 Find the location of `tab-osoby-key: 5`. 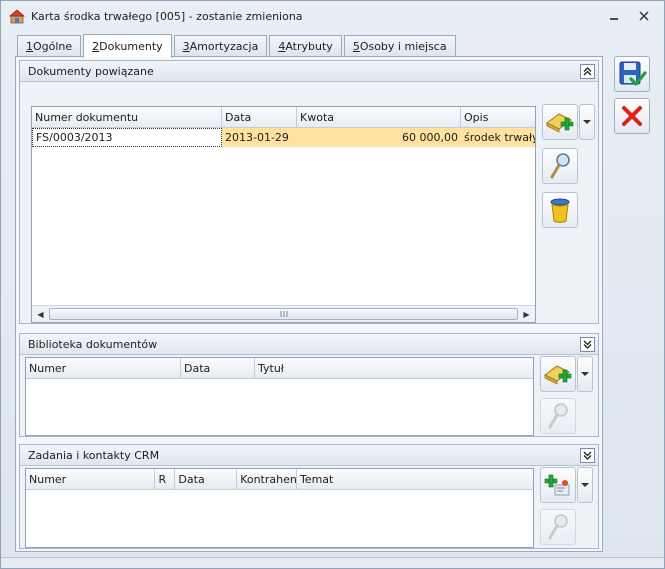

tab-osoby-key: 5 is located at coordinates (356, 46).